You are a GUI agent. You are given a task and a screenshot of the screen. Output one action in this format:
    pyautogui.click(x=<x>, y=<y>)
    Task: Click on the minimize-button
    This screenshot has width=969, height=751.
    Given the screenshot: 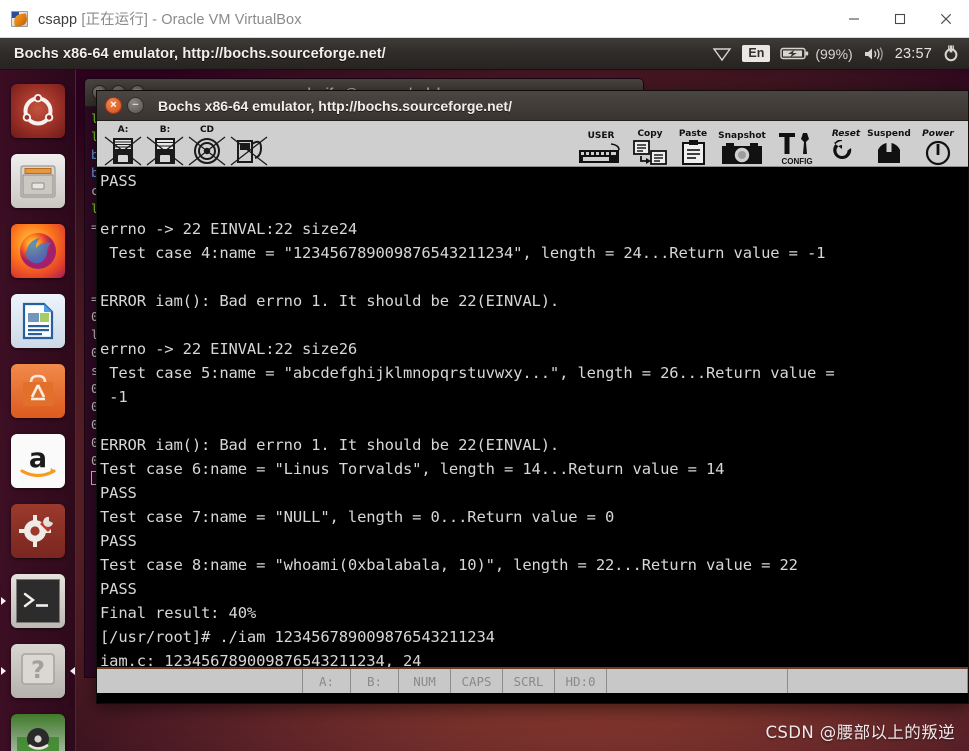 What is the action you would take?
    pyautogui.click(x=854, y=19)
    